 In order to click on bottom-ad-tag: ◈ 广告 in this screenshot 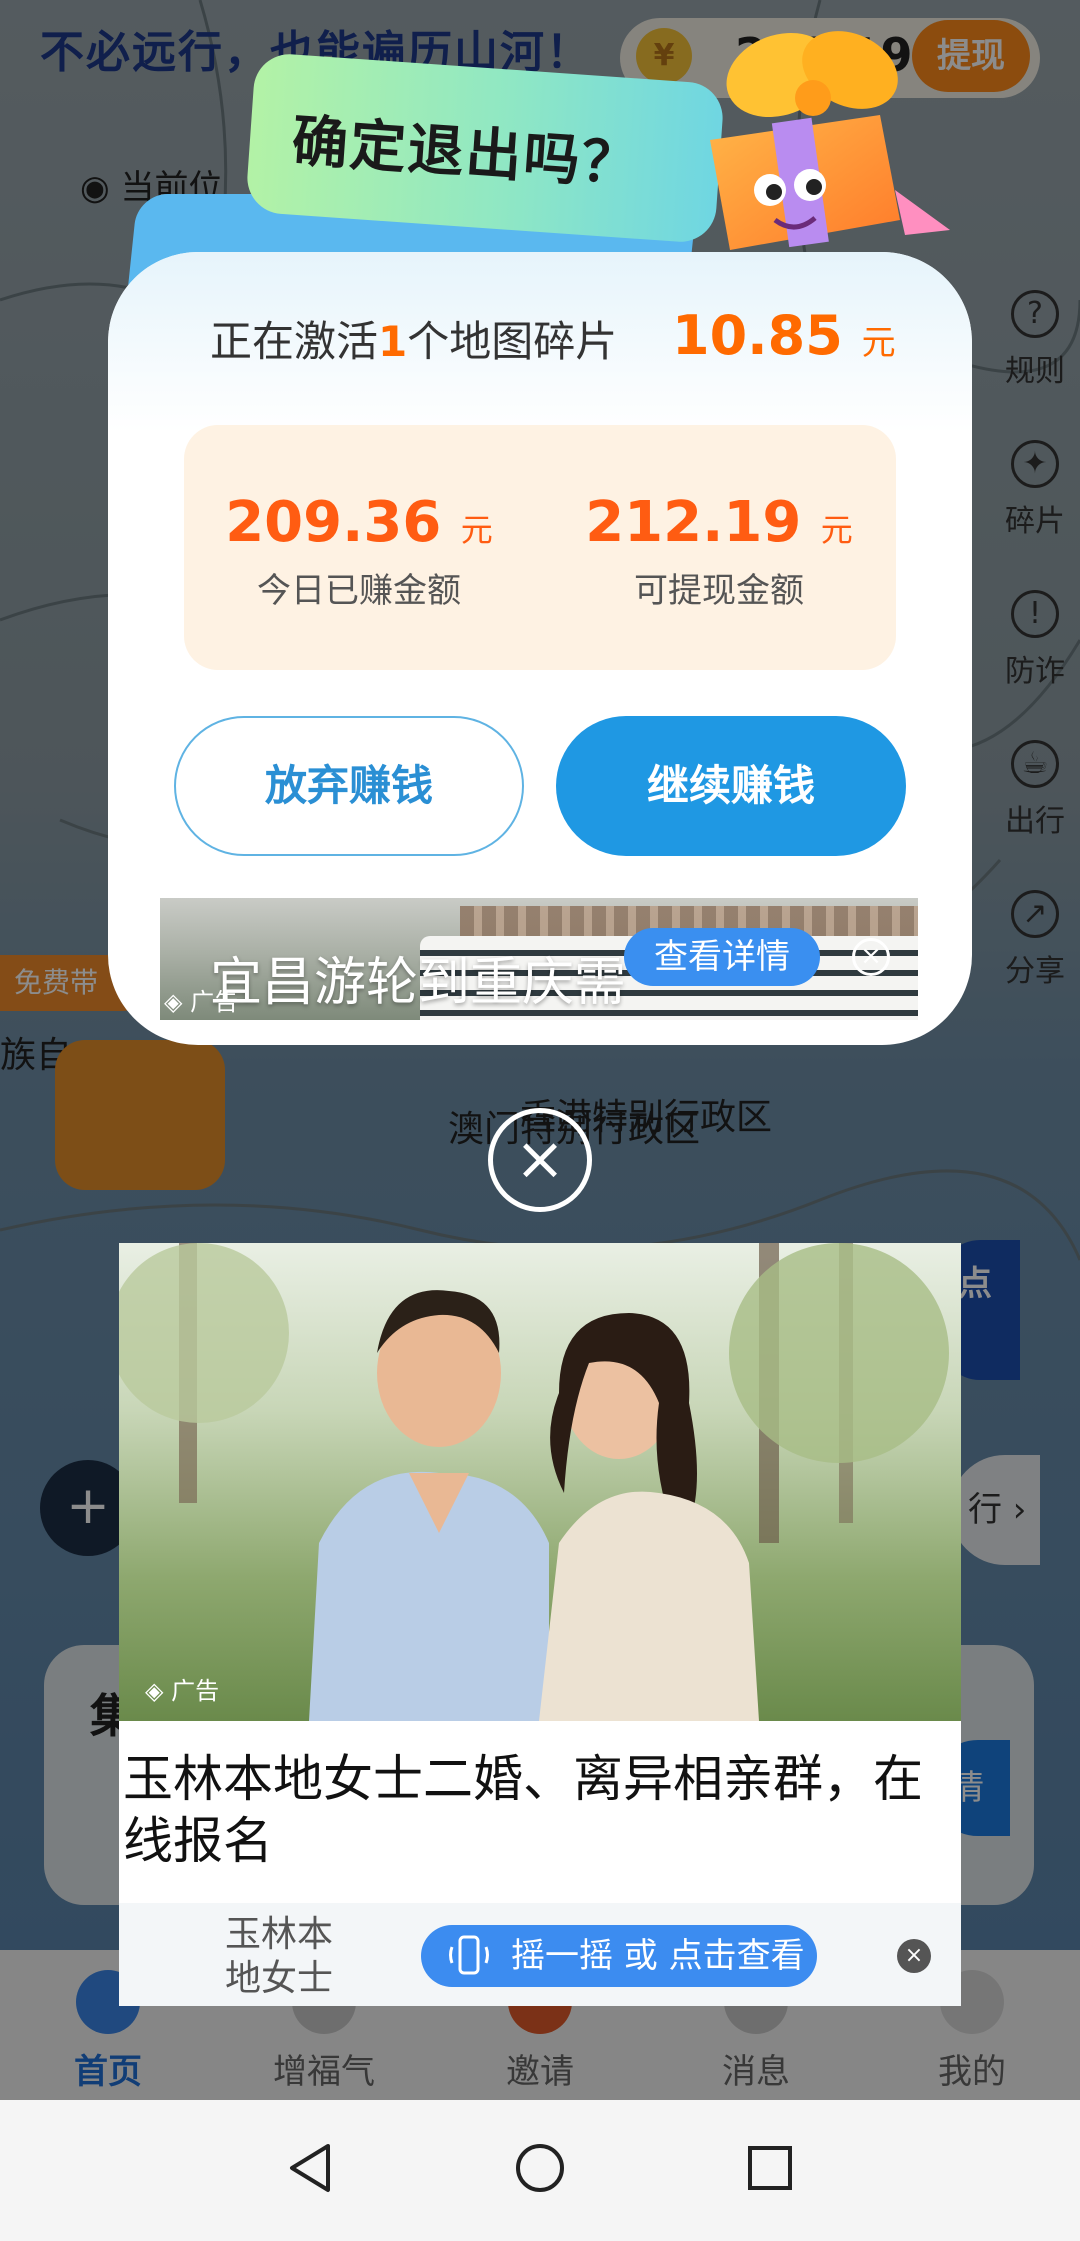, I will do `click(182, 1691)`.